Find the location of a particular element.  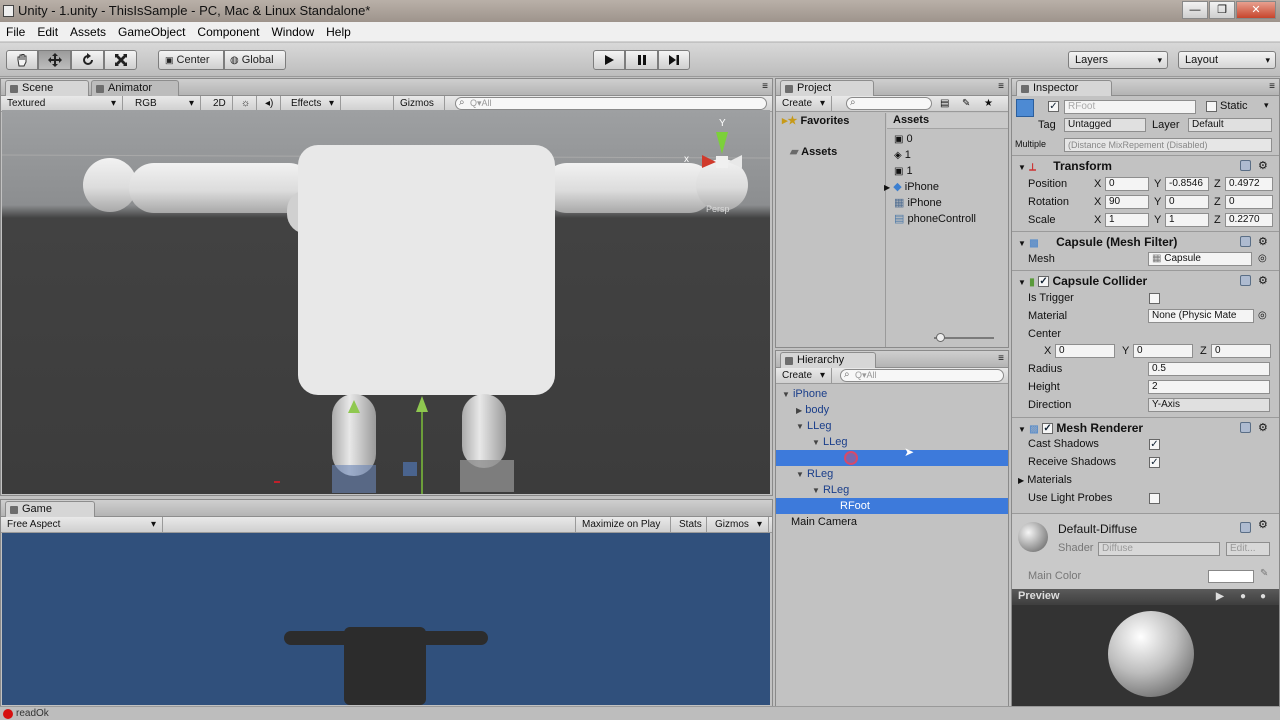

filter-label-icon: ✎ is located at coordinates (966, 103).